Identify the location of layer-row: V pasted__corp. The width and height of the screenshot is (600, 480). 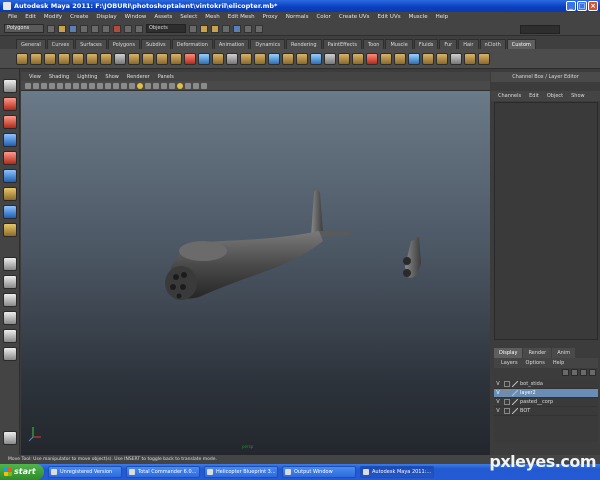
(546, 402).